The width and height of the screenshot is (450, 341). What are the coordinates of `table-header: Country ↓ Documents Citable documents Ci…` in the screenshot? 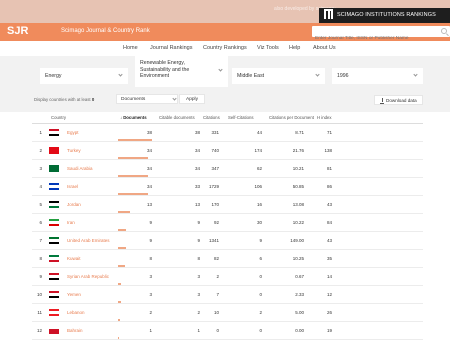 It's located at (227, 117).